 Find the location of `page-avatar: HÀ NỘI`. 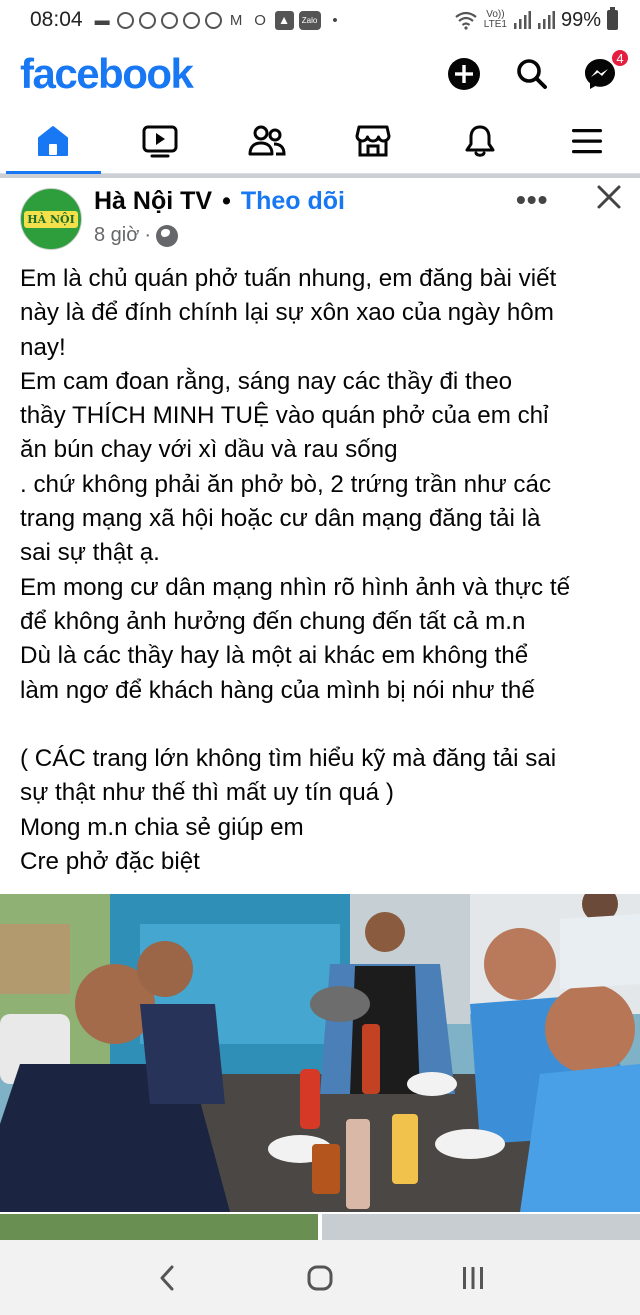

page-avatar: HÀ NỘI is located at coordinates (51, 219).